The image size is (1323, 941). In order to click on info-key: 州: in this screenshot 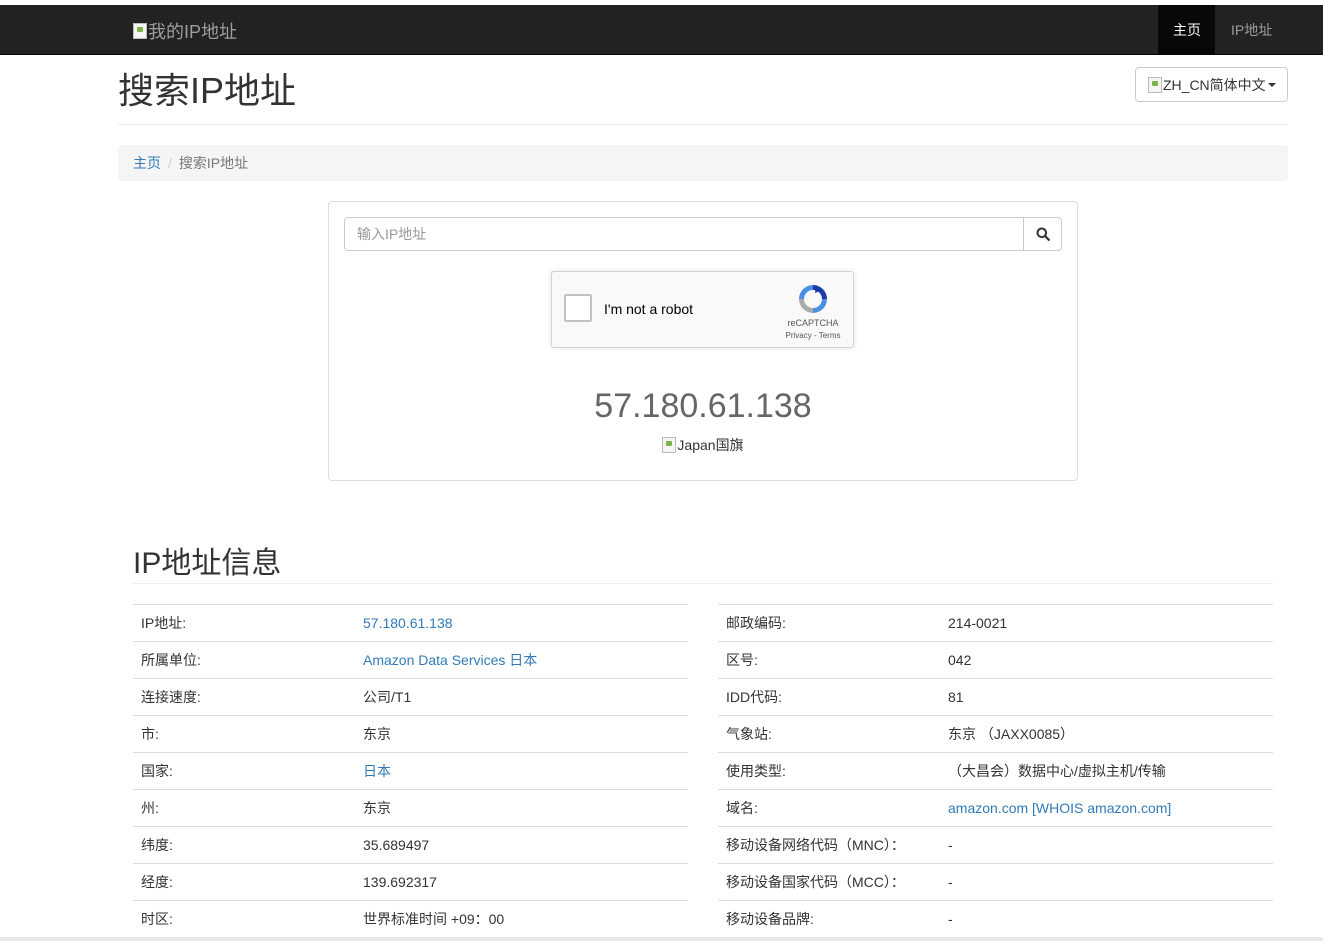, I will do `click(244, 808)`.